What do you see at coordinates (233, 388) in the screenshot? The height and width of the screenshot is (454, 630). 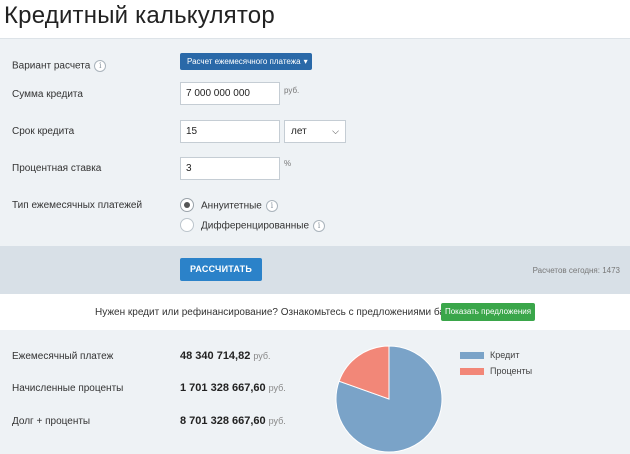 I see `interest-value: 1 701 328 667,60 руб.` at bounding box center [233, 388].